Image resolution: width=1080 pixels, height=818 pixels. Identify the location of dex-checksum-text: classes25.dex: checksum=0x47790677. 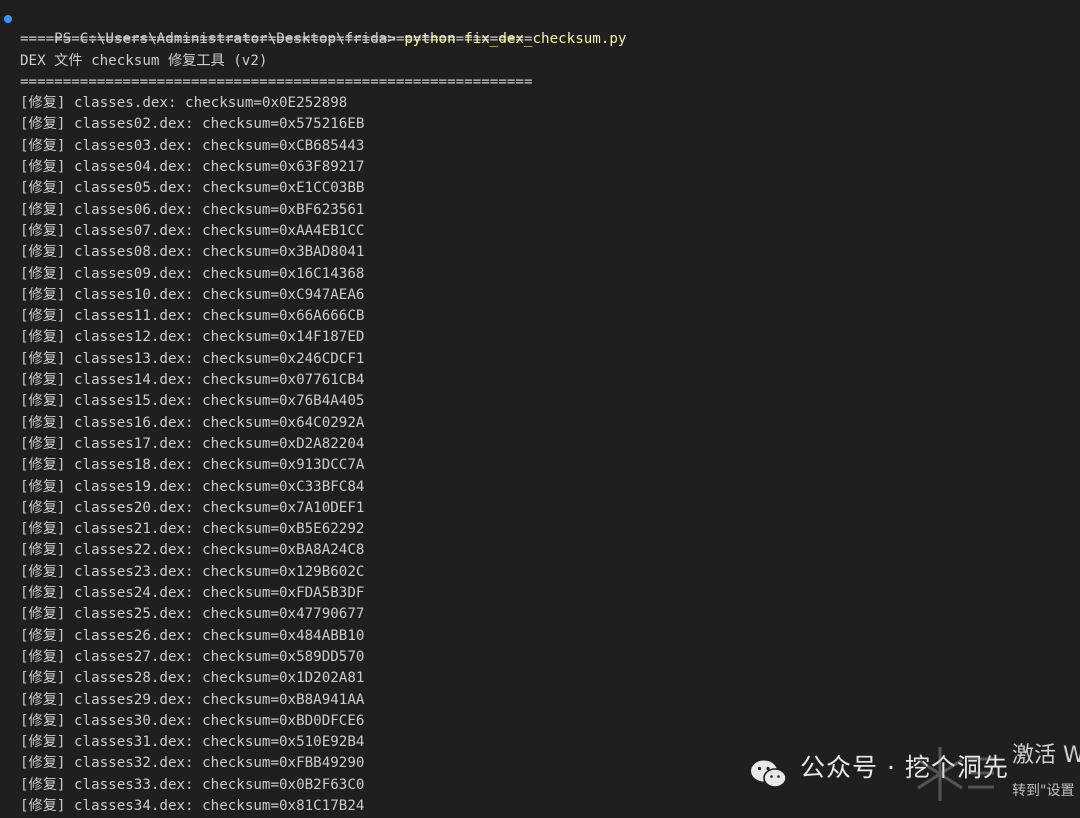
(215, 614).